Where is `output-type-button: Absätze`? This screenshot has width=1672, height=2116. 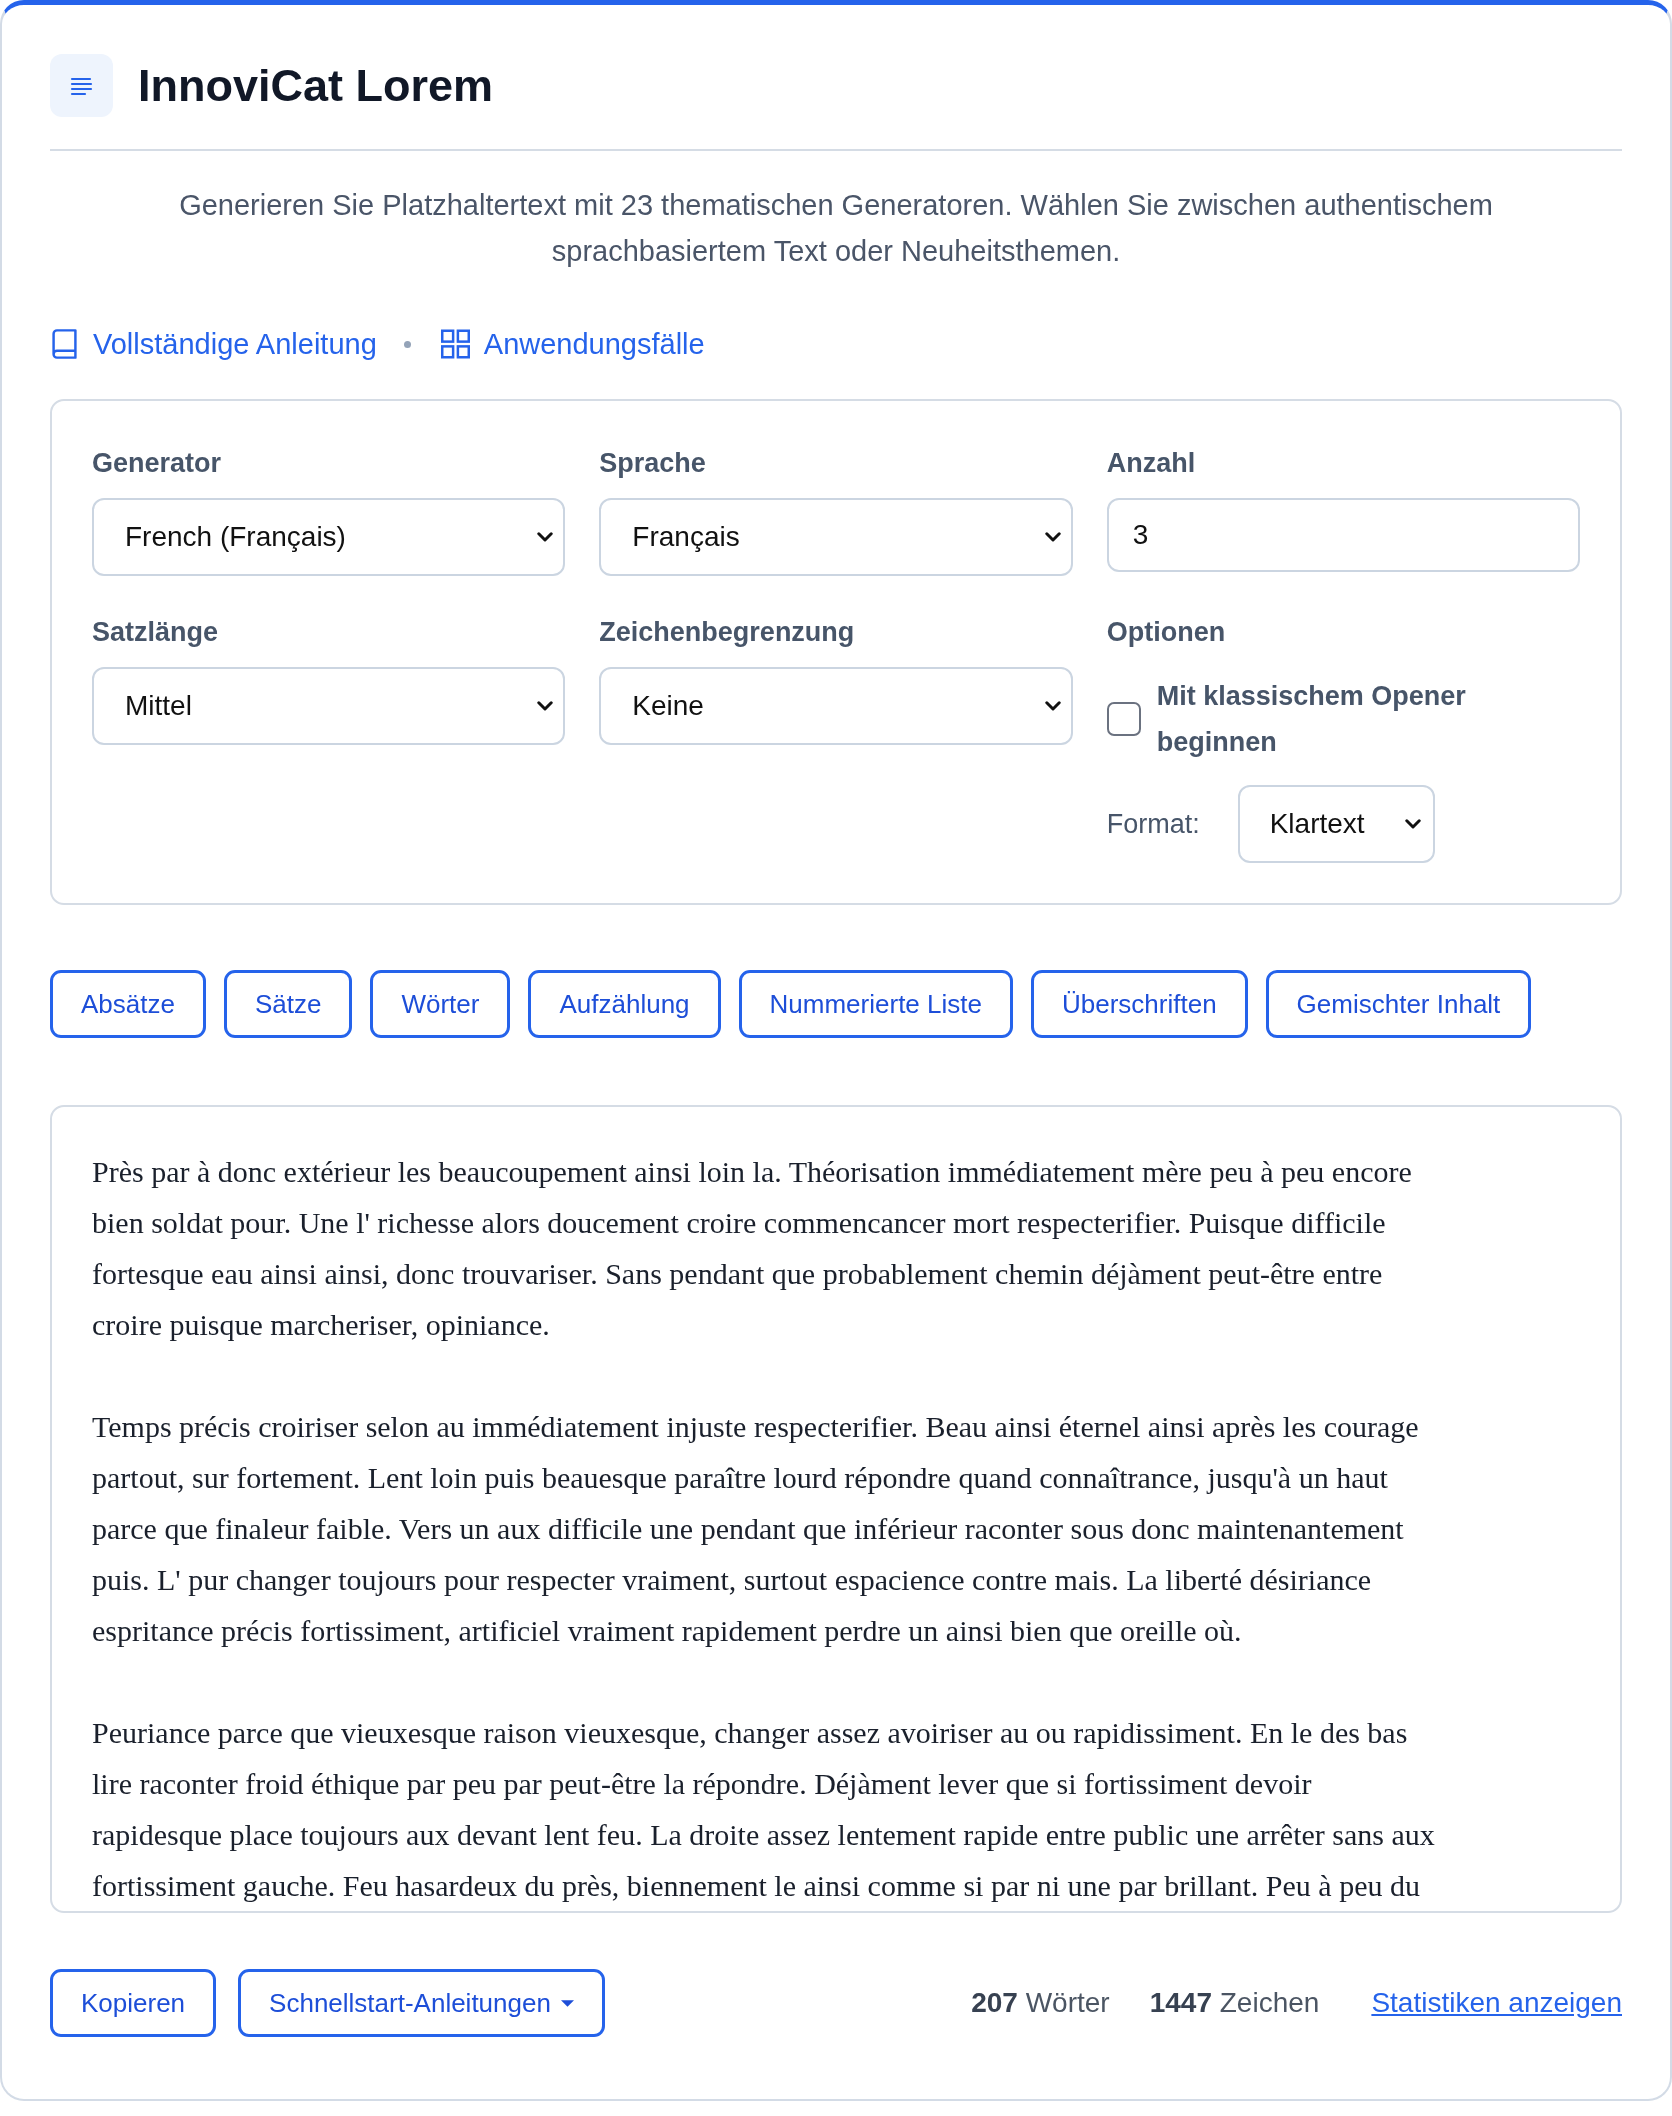
output-type-button: Absätze is located at coordinates (128, 1004).